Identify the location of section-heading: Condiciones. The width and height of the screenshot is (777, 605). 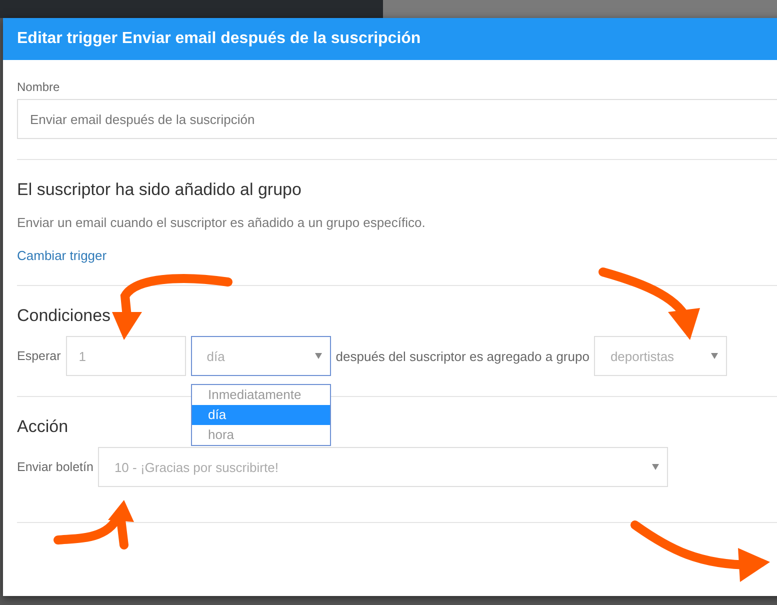
(64, 316).